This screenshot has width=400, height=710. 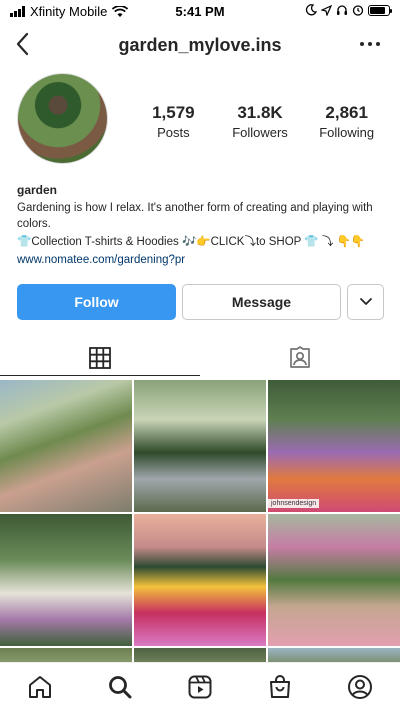 What do you see at coordinates (260, 132) in the screenshot?
I see `followers-label: Followers` at bounding box center [260, 132].